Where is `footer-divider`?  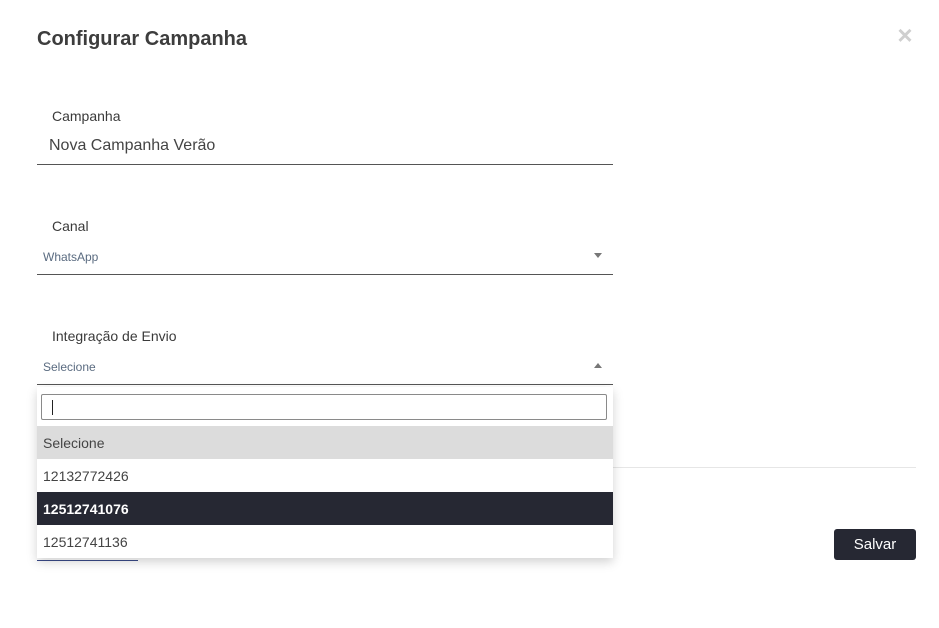 footer-divider is located at coordinates (764, 467).